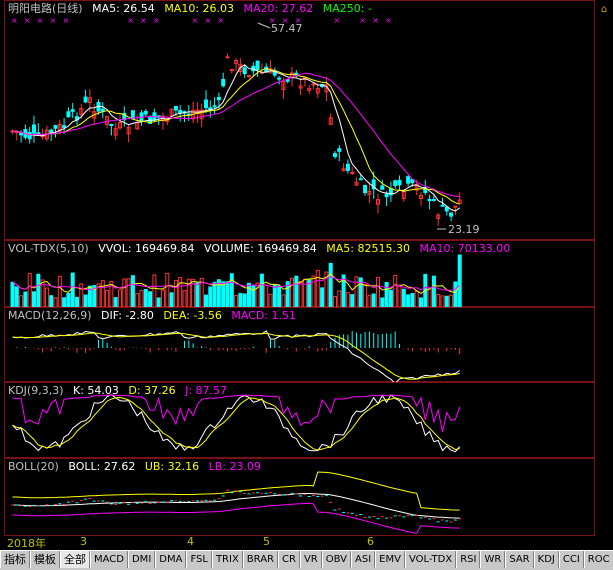 The height and width of the screenshot is (570, 613). I want to click on tab-wr: WR, so click(493, 559).